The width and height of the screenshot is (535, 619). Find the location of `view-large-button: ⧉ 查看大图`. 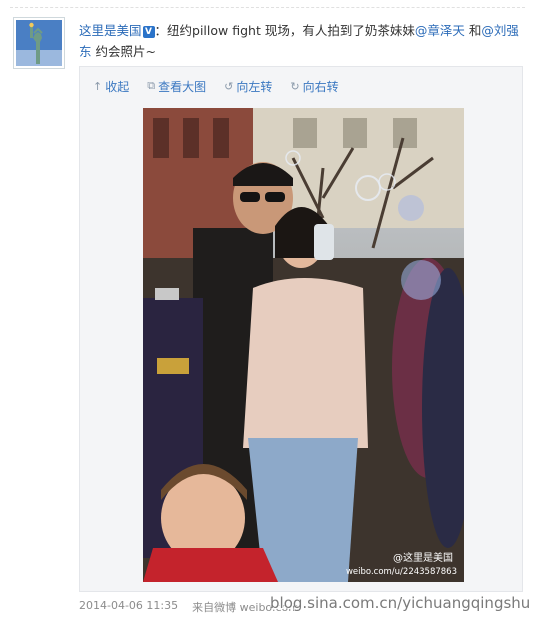

view-large-button: ⧉ 查看大图 is located at coordinates (176, 86).